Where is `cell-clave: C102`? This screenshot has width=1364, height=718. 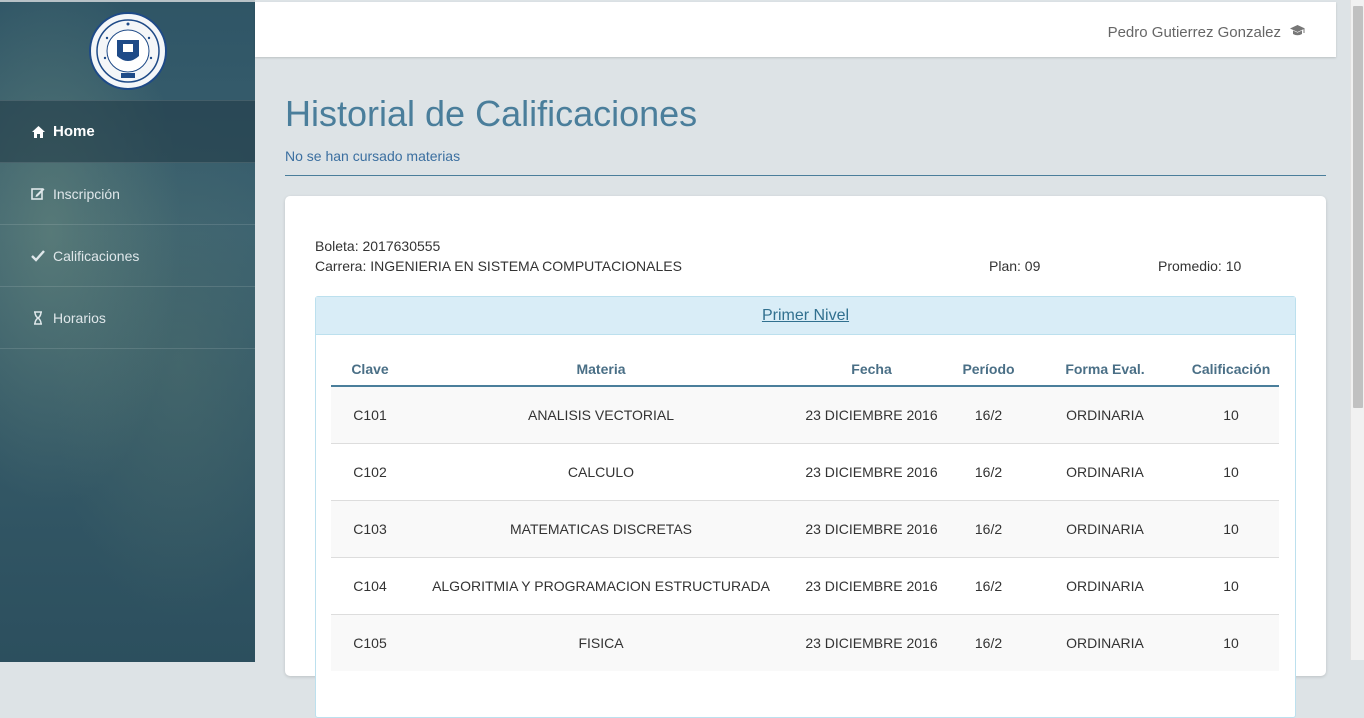
cell-clave: C102 is located at coordinates (370, 472).